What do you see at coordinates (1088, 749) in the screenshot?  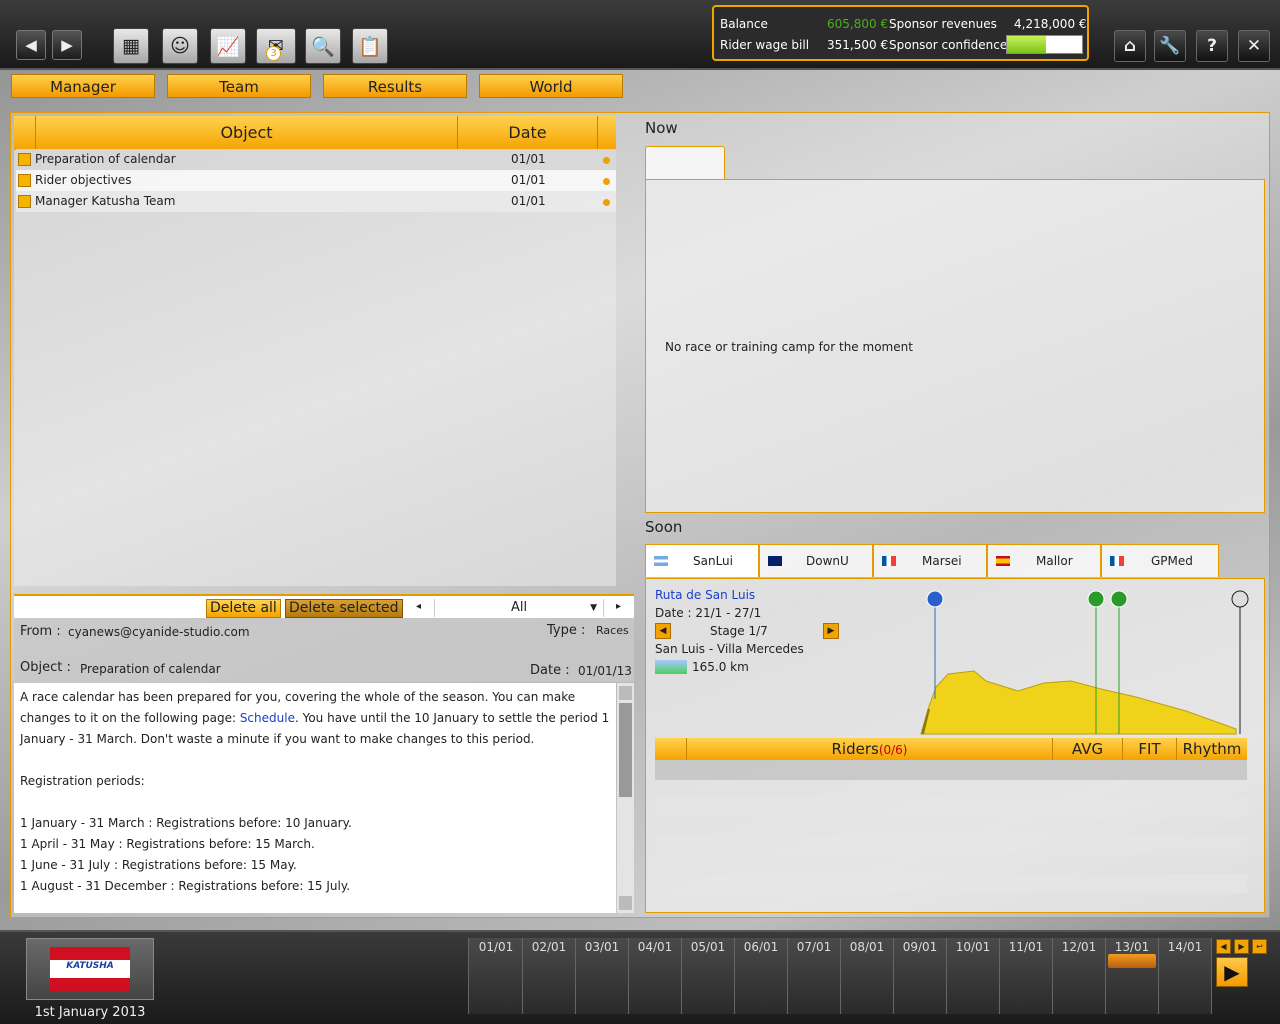 I see `avg-column-header: AVG` at bounding box center [1088, 749].